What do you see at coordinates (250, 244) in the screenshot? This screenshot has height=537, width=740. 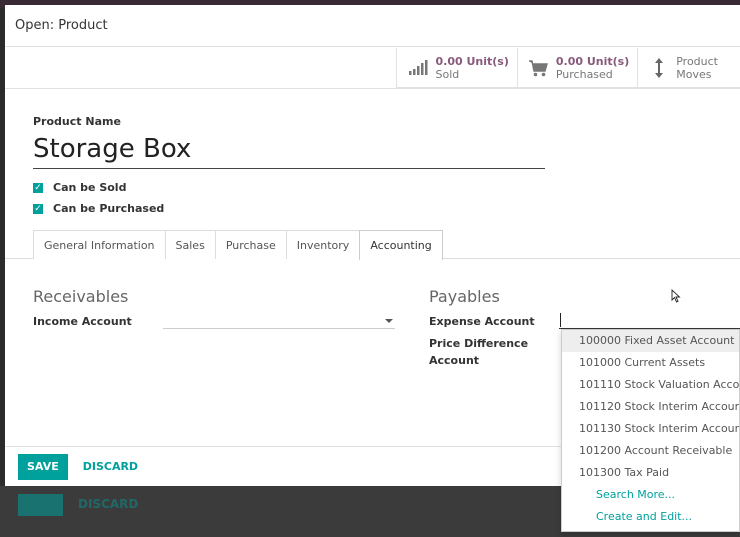 I see `tab-purchase: Purchase` at bounding box center [250, 244].